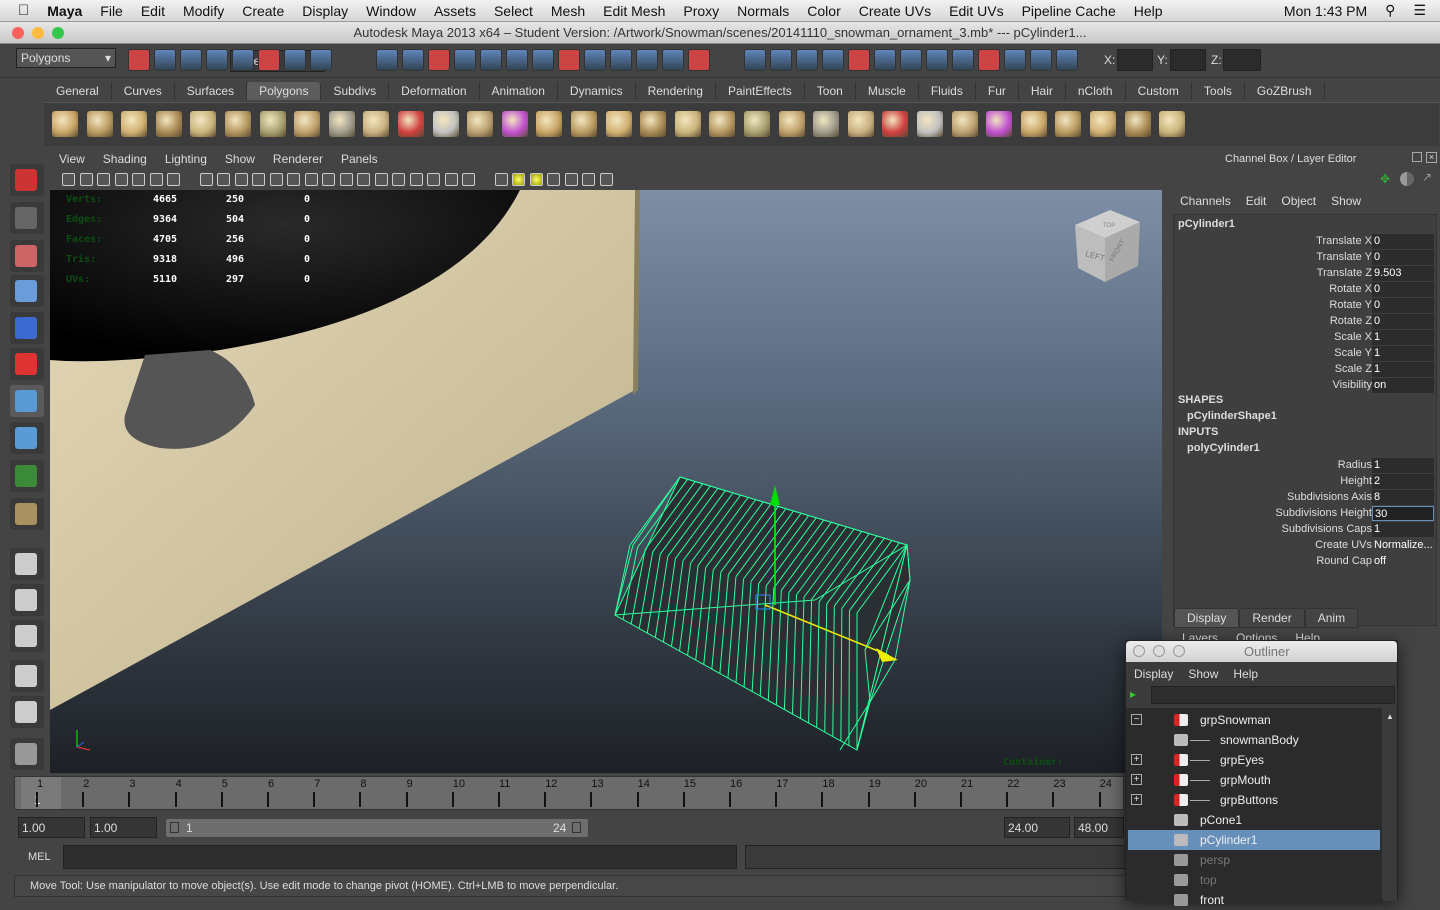 The image size is (1440, 910). Describe the element at coordinates (78, 91) in the screenshot. I see `shelf-tab-general: General` at that location.